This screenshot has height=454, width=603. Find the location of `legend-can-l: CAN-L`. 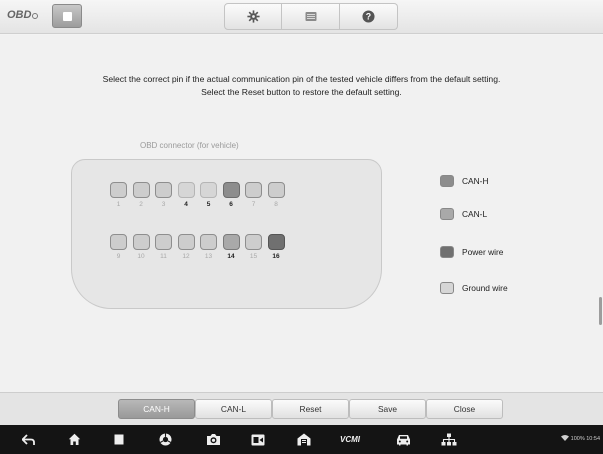

legend-can-l: CAN-L is located at coordinates (463, 214).